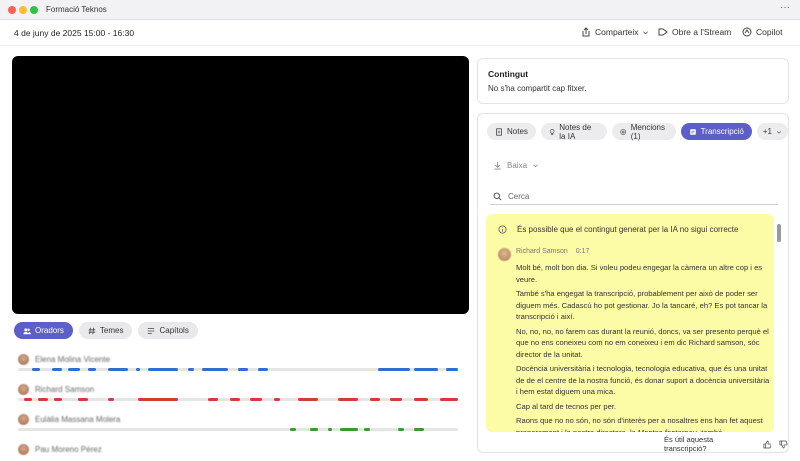 The width and height of the screenshot is (800, 461). I want to click on tab-topics: Temes, so click(105, 330).